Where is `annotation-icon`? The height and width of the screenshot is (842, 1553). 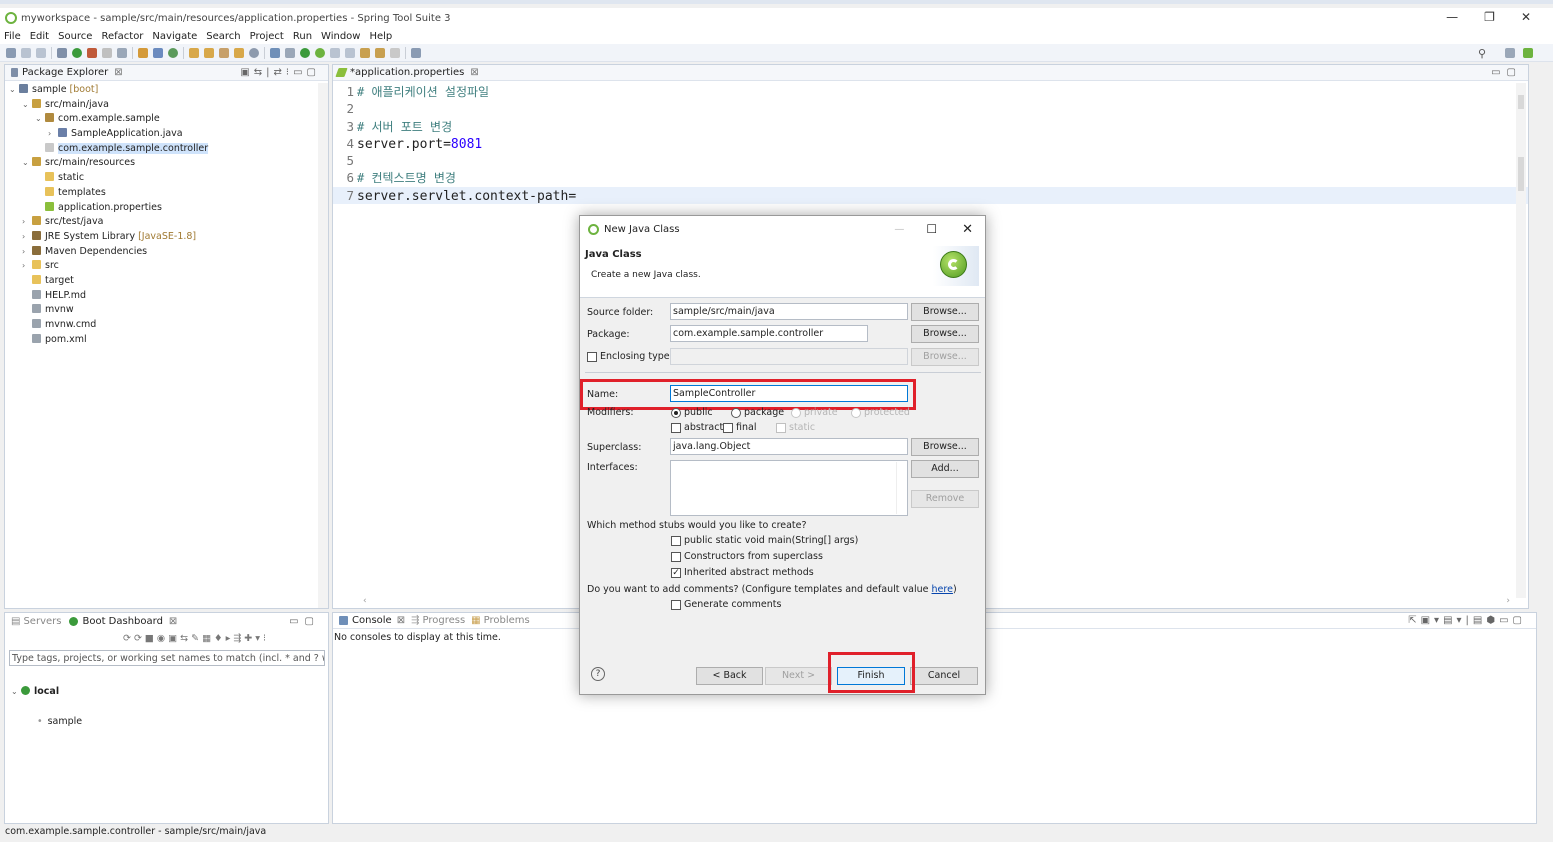
annotation-icon is located at coordinates (335, 52).